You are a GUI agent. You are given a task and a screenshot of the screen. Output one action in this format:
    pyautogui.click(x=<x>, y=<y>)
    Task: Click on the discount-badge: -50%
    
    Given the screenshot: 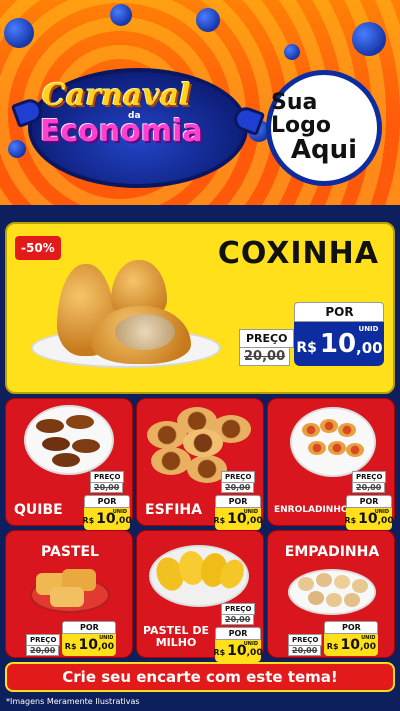 What is the action you would take?
    pyautogui.click(x=38, y=248)
    